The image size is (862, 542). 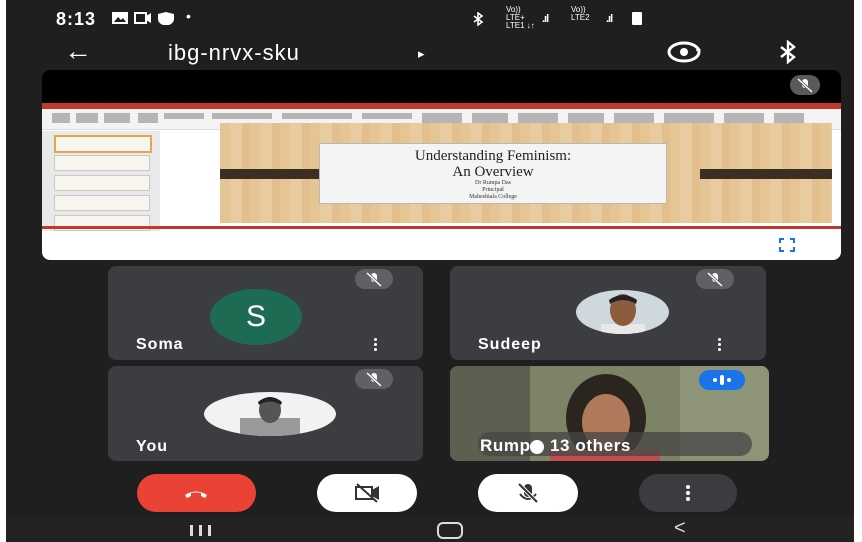 What do you see at coordinates (166, 18) in the screenshot?
I see `shield-icon` at bounding box center [166, 18].